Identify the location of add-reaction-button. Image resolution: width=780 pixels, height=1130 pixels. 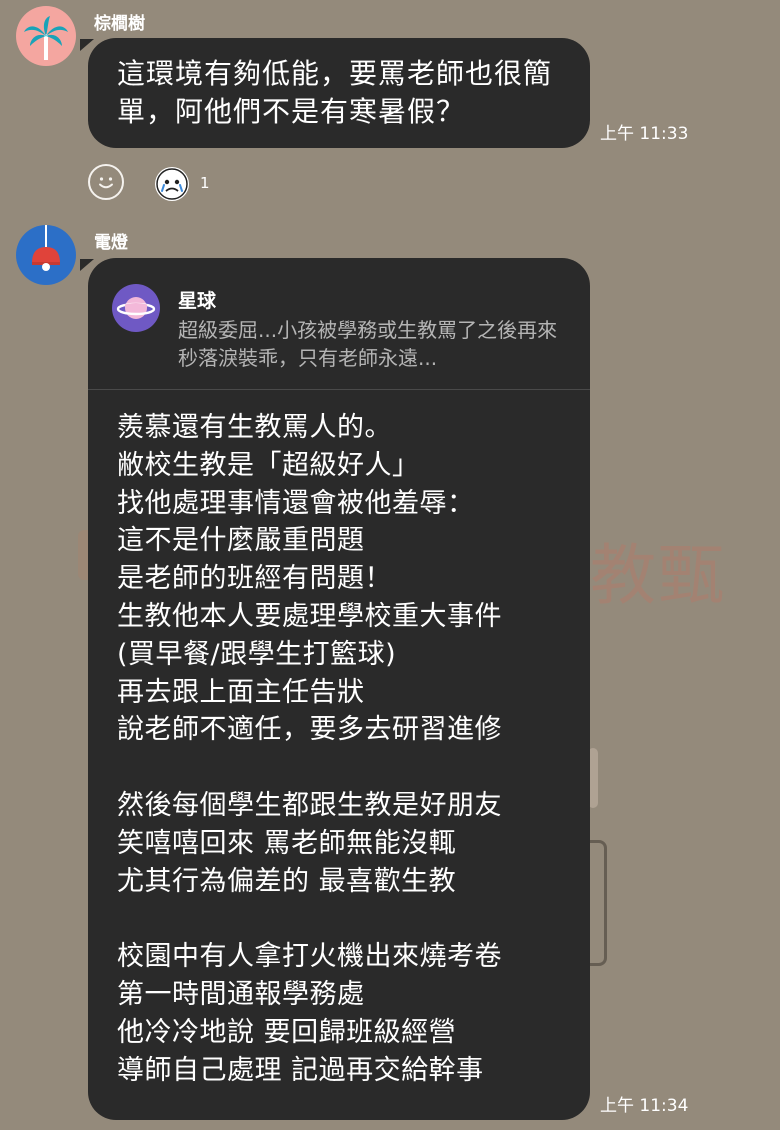
(106, 182).